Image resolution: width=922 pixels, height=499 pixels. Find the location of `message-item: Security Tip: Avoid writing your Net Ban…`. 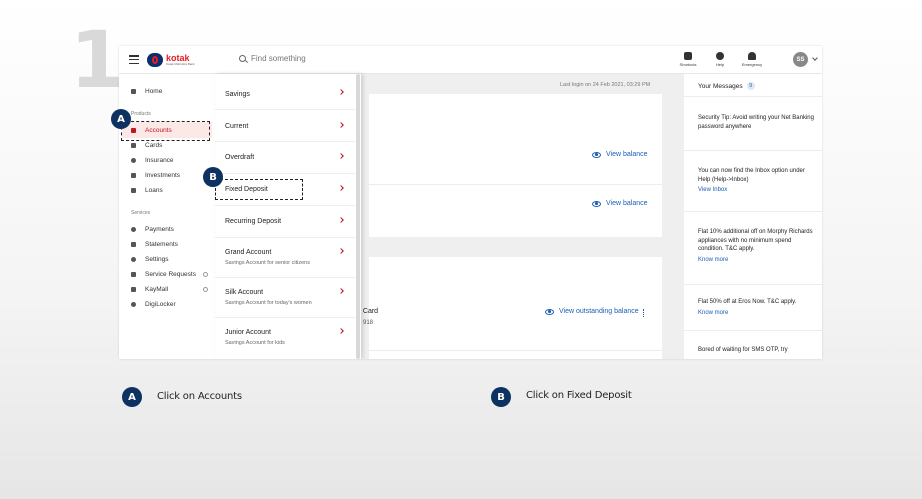

message-item: Security Tip: Avoid writing your Net Ban… is located at coordinates (757, 122).